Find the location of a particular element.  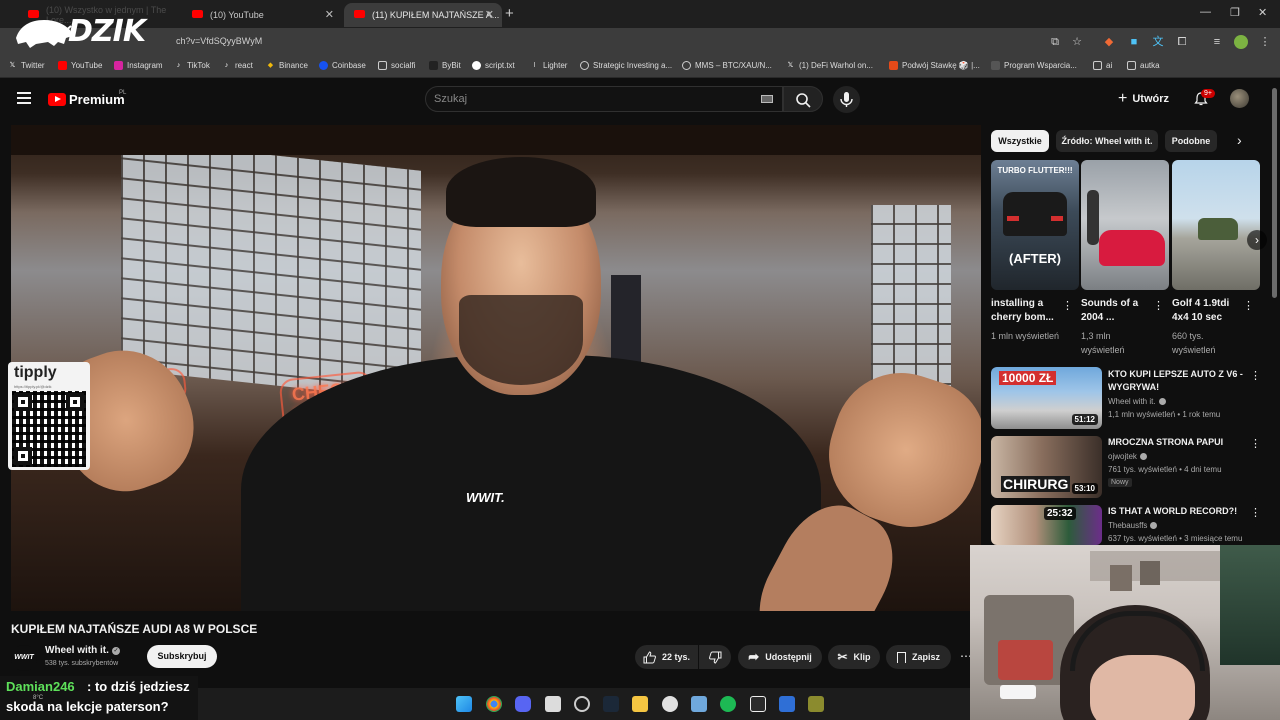

video-meta: 761 tys. wyświetleń • 4 dni temu is located at coordinates (1165, 469).